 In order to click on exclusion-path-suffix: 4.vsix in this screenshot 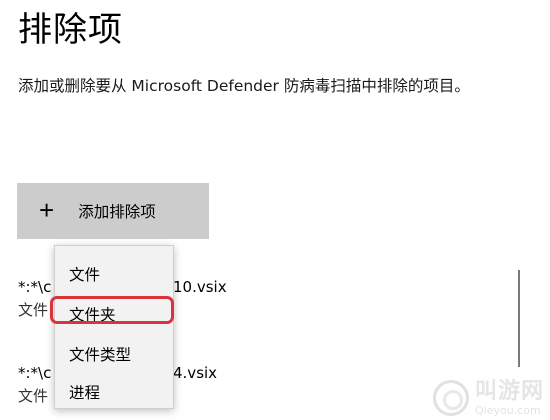, I will do `click(195, 373)`.